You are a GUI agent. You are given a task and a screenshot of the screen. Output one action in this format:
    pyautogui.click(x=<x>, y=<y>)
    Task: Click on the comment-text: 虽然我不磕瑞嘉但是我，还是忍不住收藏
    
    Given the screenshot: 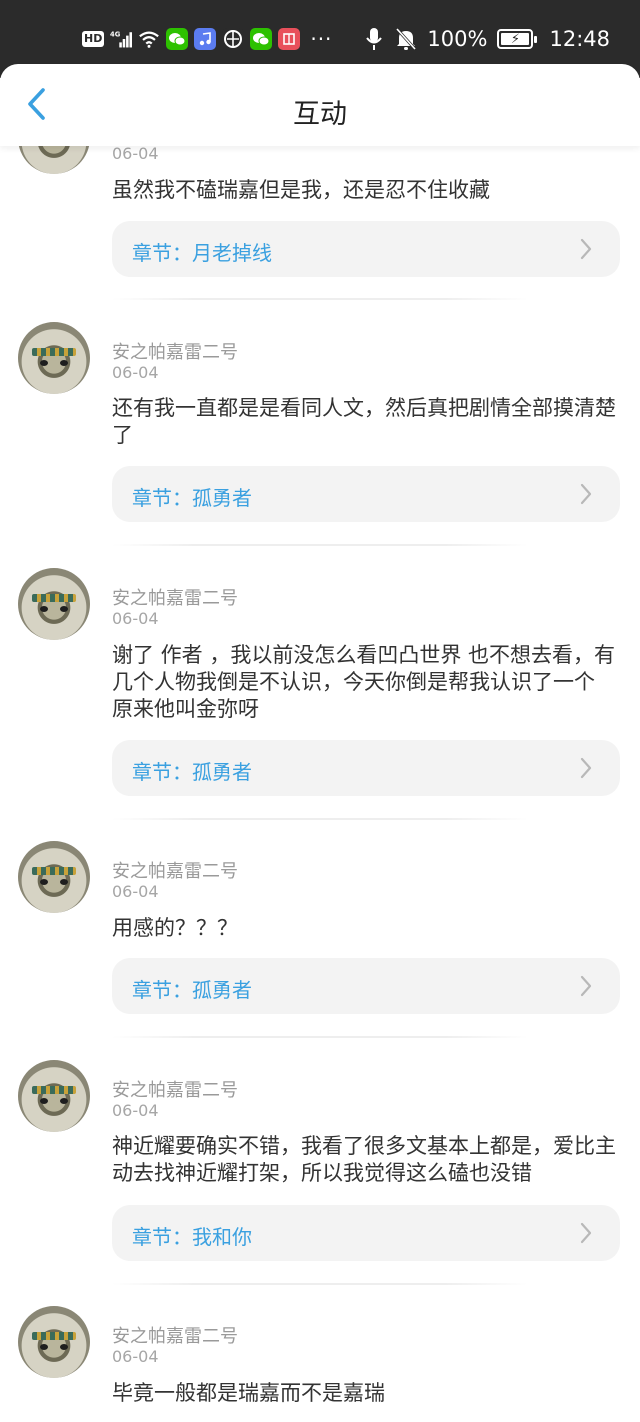 What is the action you would take?
    pyautogui.click(x=301, y=190)
    